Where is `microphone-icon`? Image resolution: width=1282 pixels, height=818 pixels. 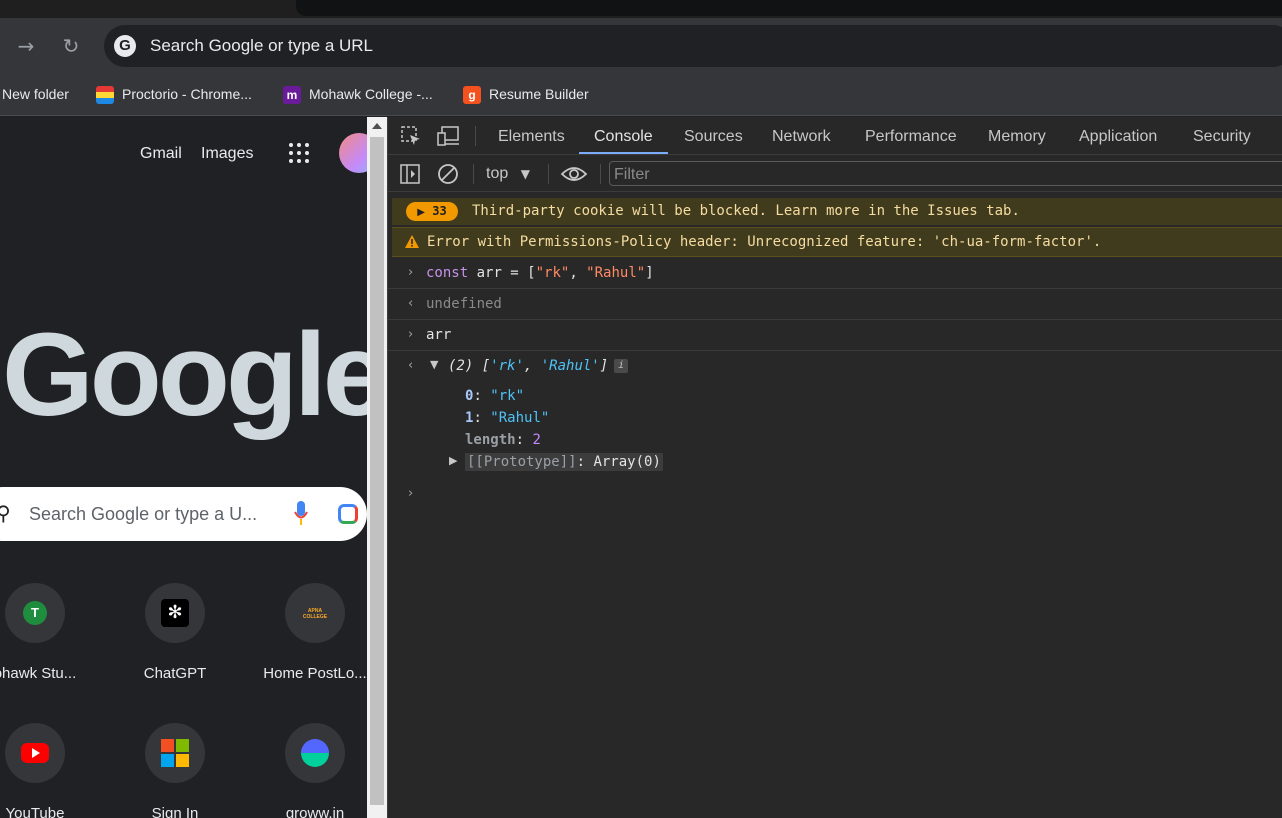
microphone-icon is located at coordinates (301, 514).